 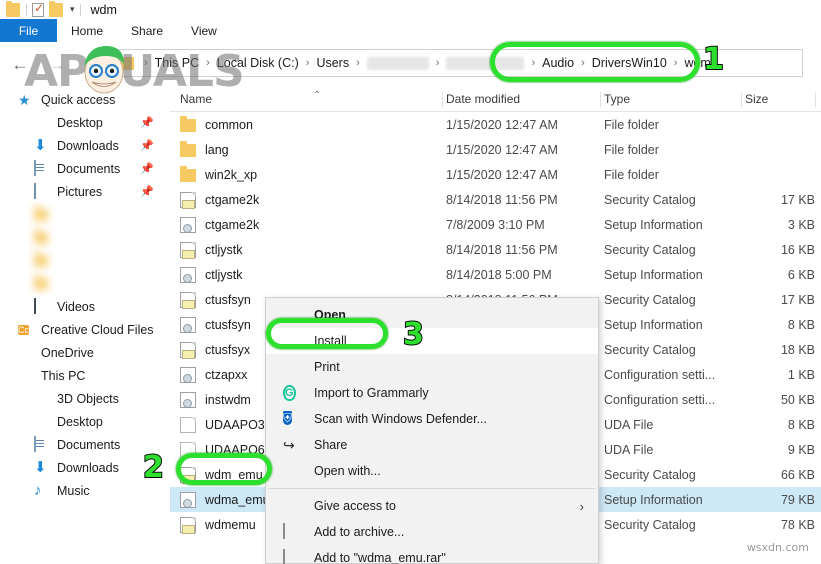 What do you see at coordinates (224, 274) in the screenshot?
I see `file-name-label: ctljystk` at bounding box center [224, 274].